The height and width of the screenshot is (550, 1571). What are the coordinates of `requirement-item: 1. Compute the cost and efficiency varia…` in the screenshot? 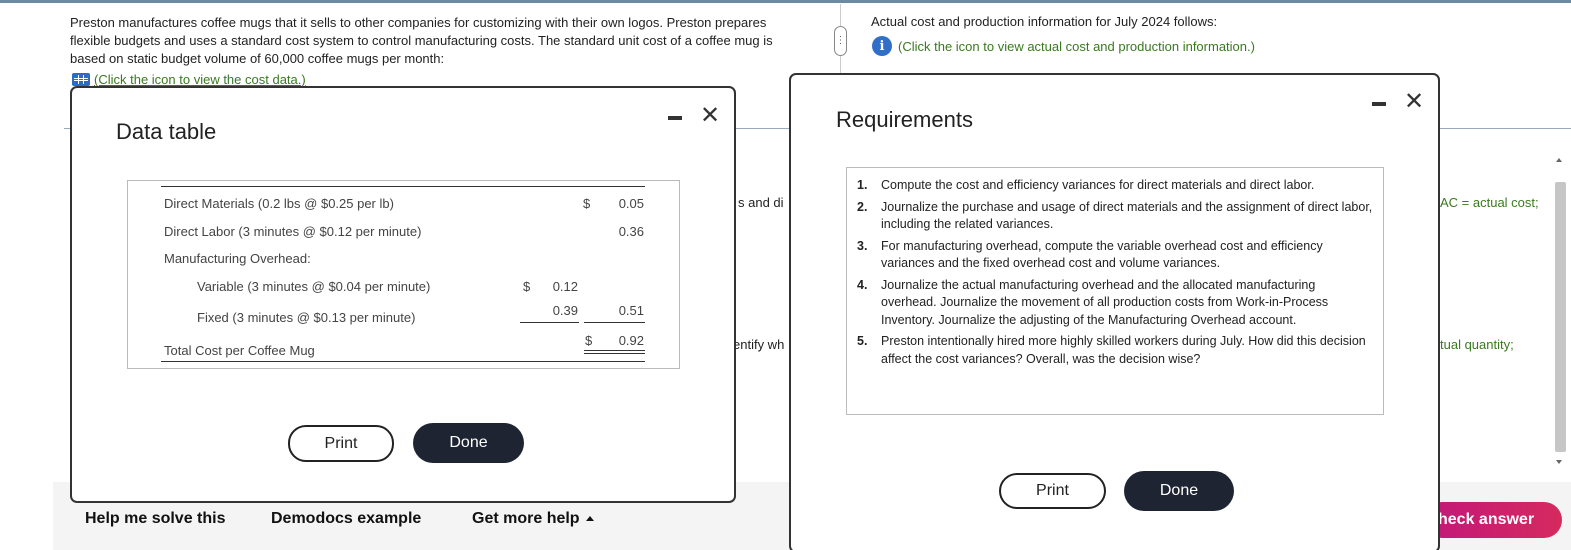 It's located at (1115, 186).